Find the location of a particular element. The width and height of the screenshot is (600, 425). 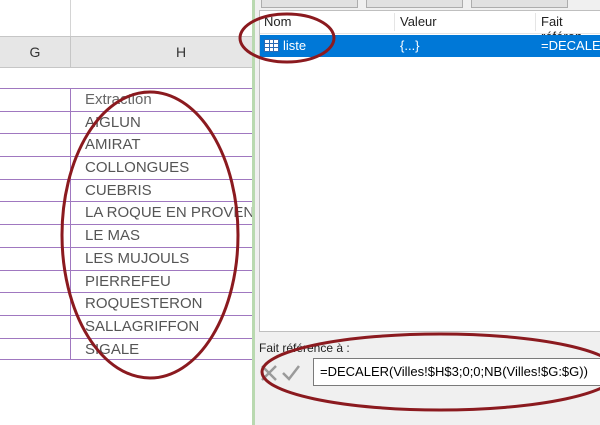

new-name-button is located at coordinates (309, 4).